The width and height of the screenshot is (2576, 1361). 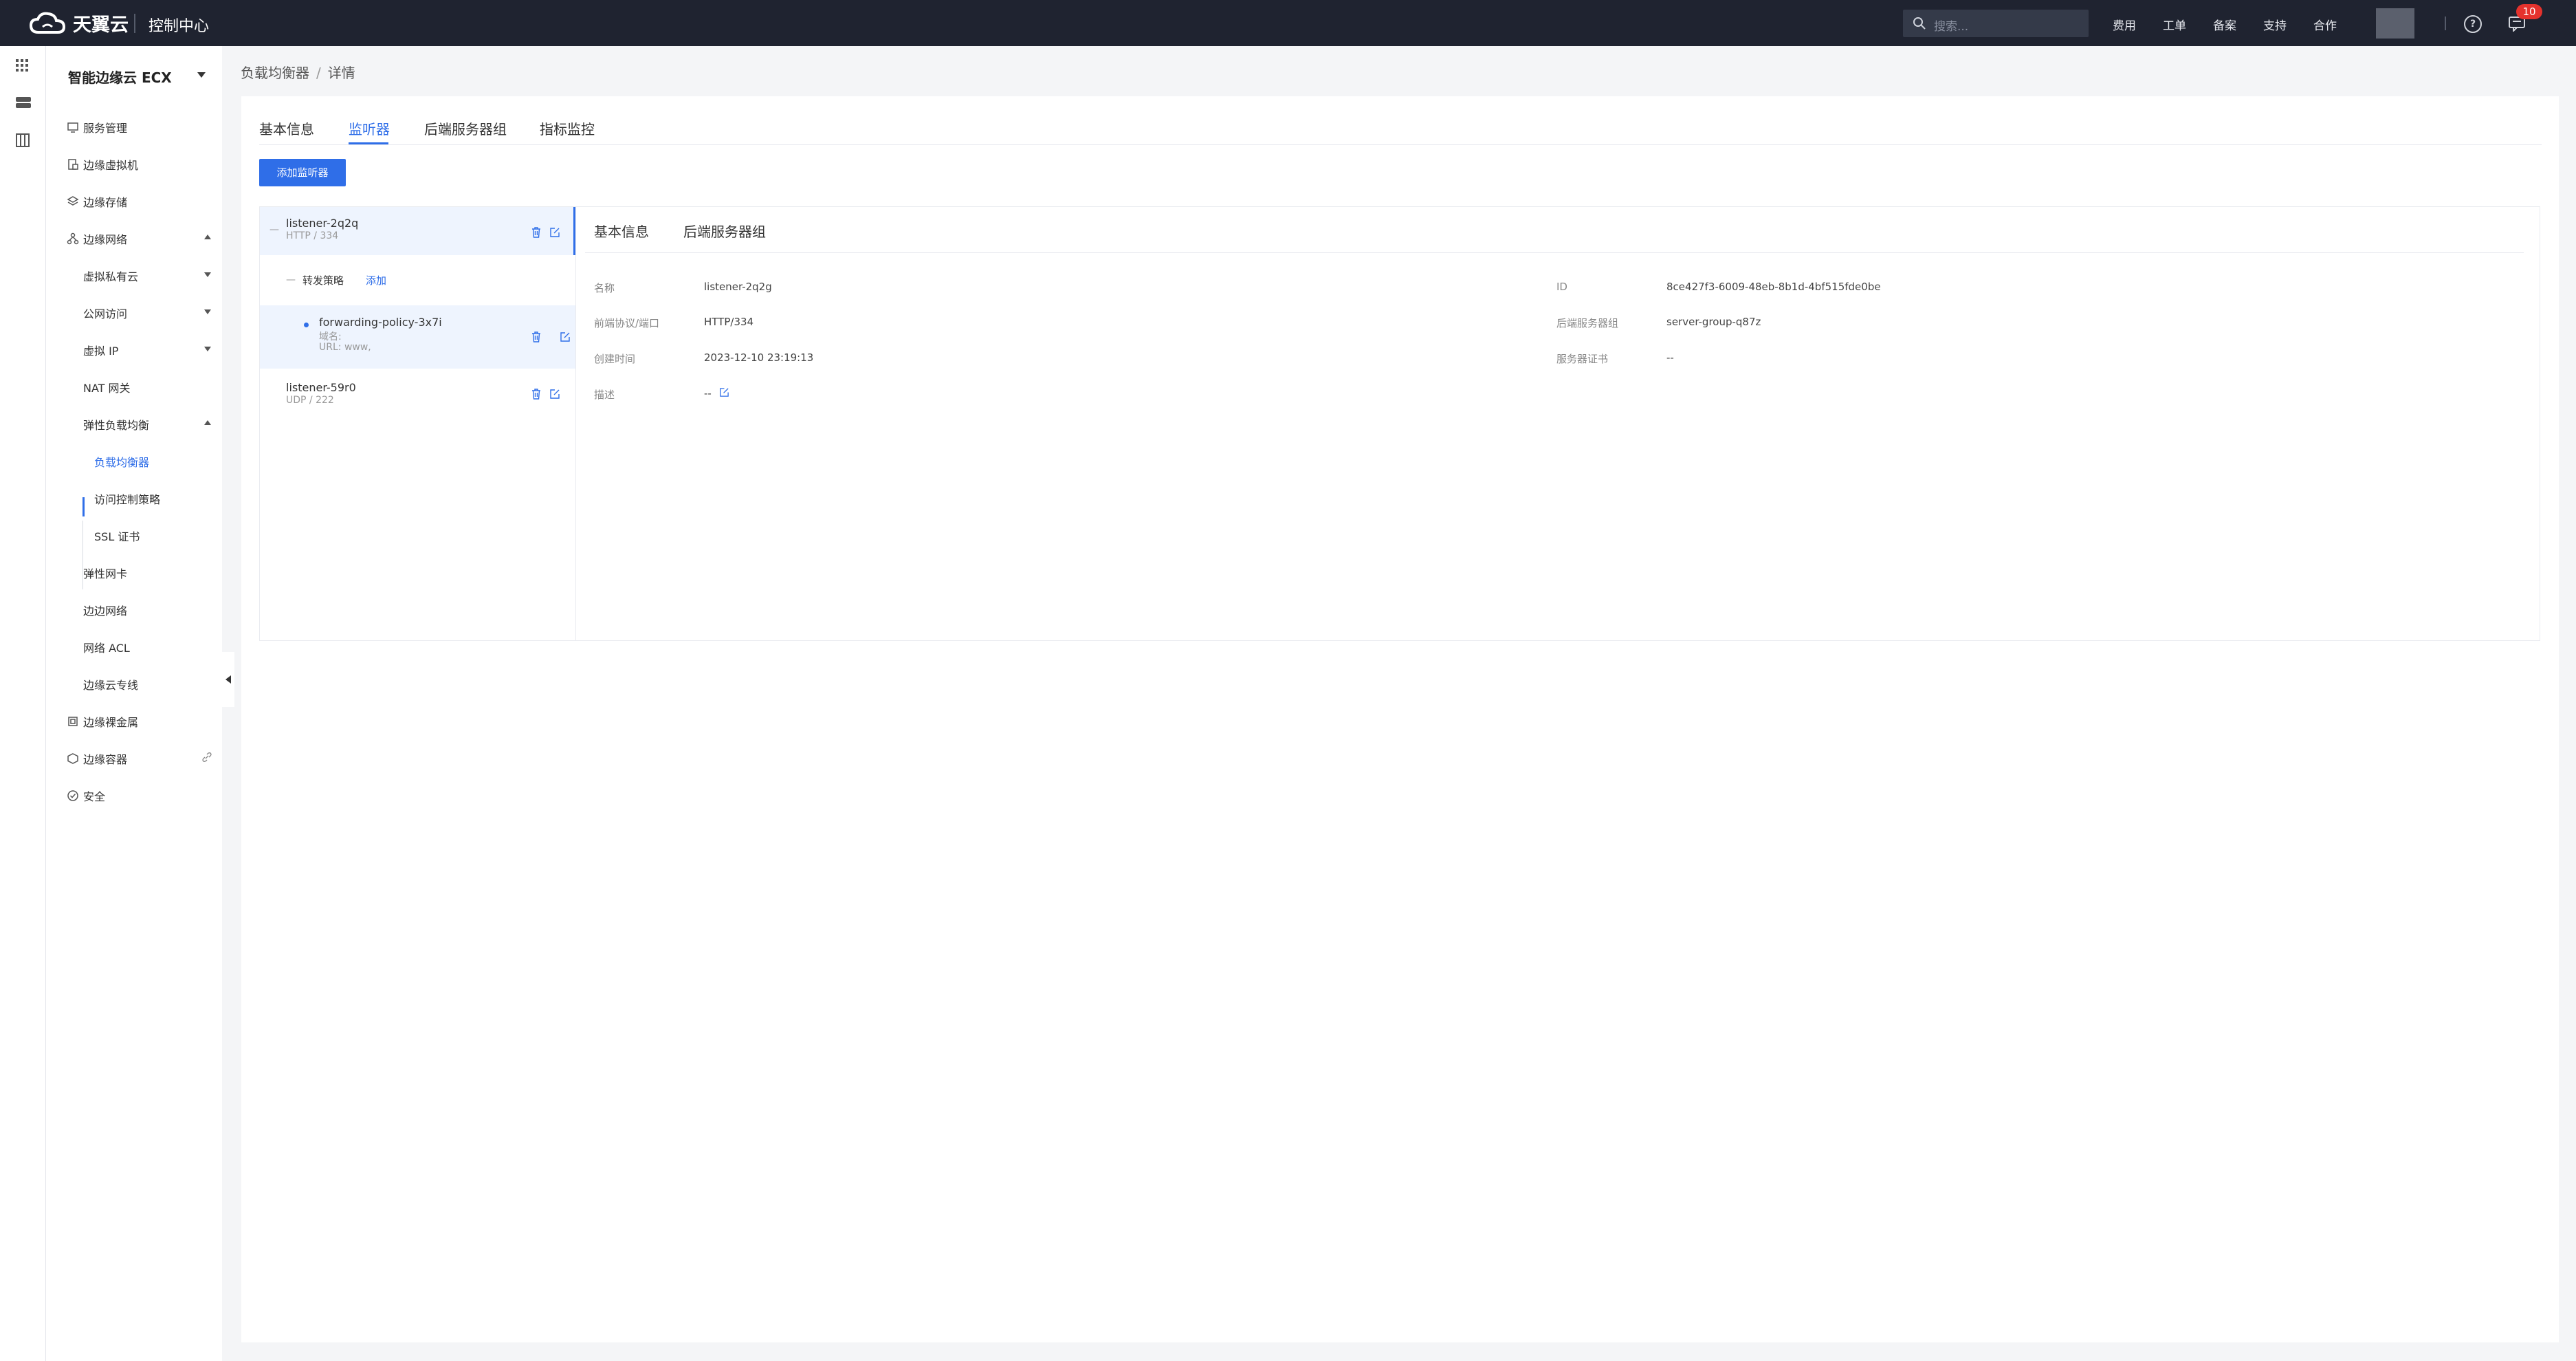 What do you see at coordinates (72, 127) in the screenshot?
I see `monitor-icon` at bounding box center [72, 127].